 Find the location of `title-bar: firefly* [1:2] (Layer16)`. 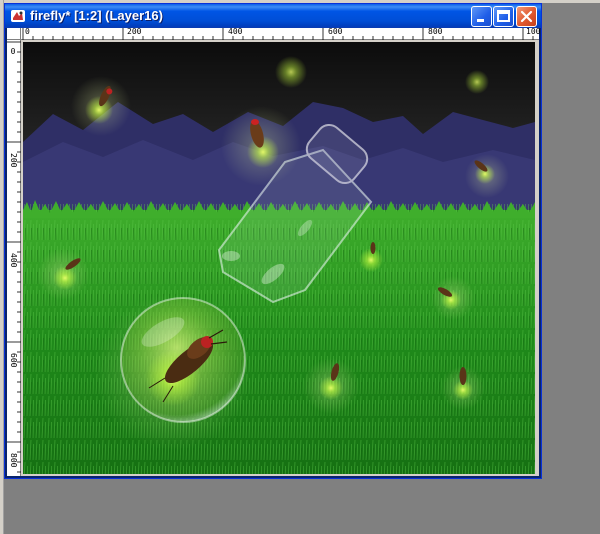

title-bar: firefly* [1:2] (Layer16) is located at coordinates (273, 16).